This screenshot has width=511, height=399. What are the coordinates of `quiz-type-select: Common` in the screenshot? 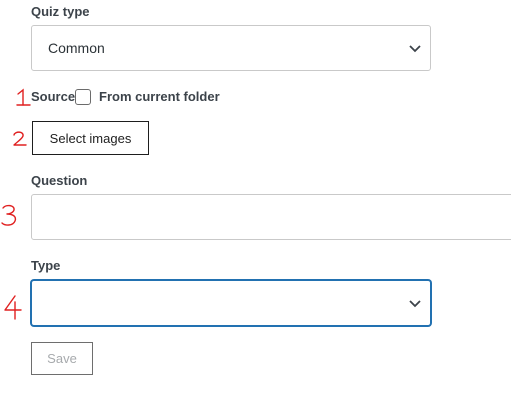 It's located at (231, 48).